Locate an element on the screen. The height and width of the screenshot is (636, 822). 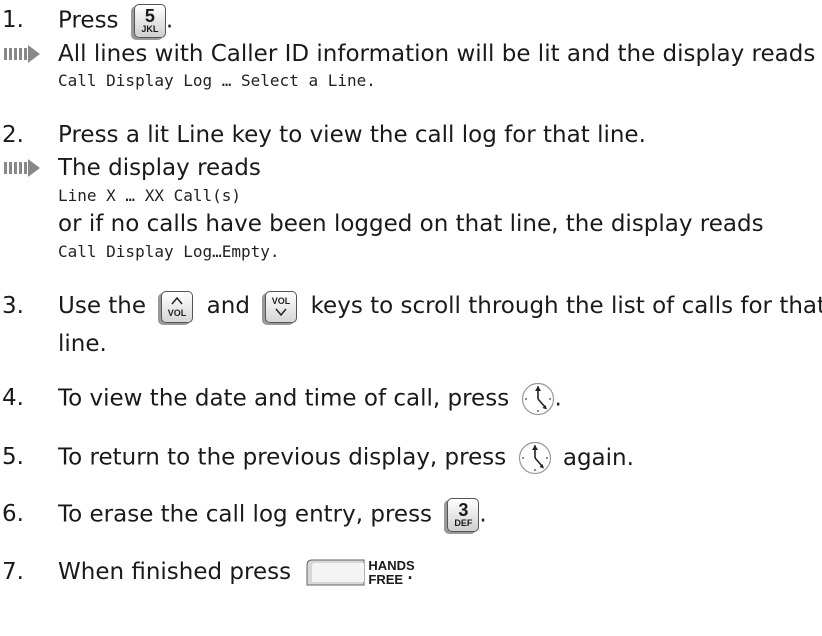
step-number: 3. is located at coordinates (13, 306).